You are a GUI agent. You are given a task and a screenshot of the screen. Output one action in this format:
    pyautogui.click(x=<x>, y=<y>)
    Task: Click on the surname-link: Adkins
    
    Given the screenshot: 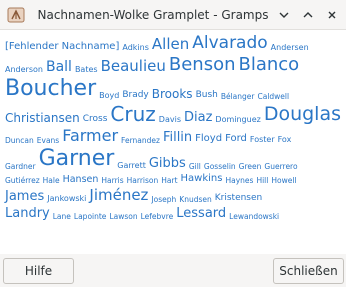 What is the action you would take?
    pyautogui.click(x=135, y=48)
    